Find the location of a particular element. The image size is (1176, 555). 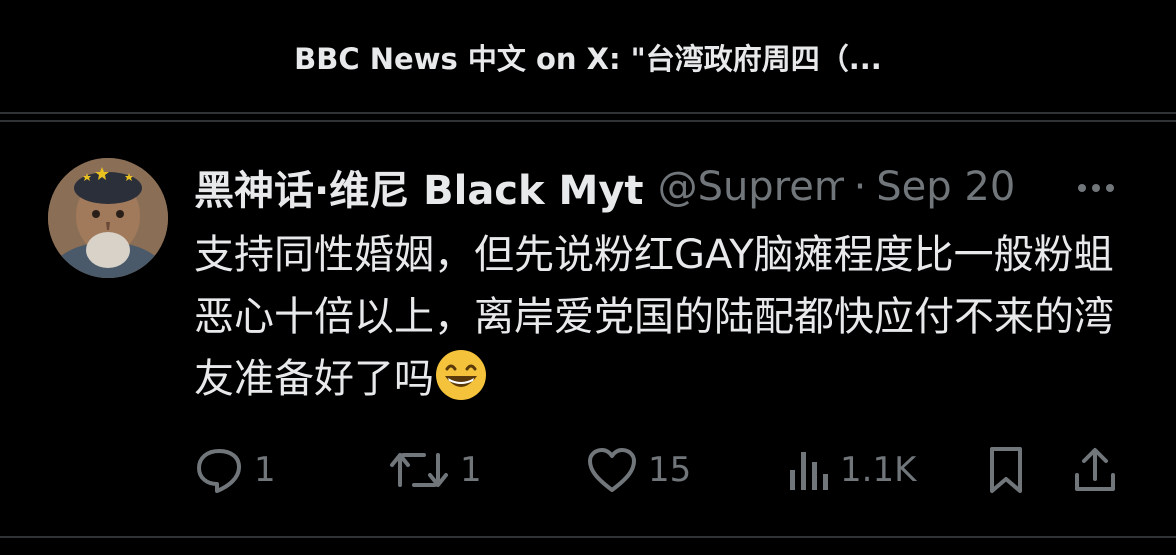

views-button: 1.1K is located at coordinates (851, 470).